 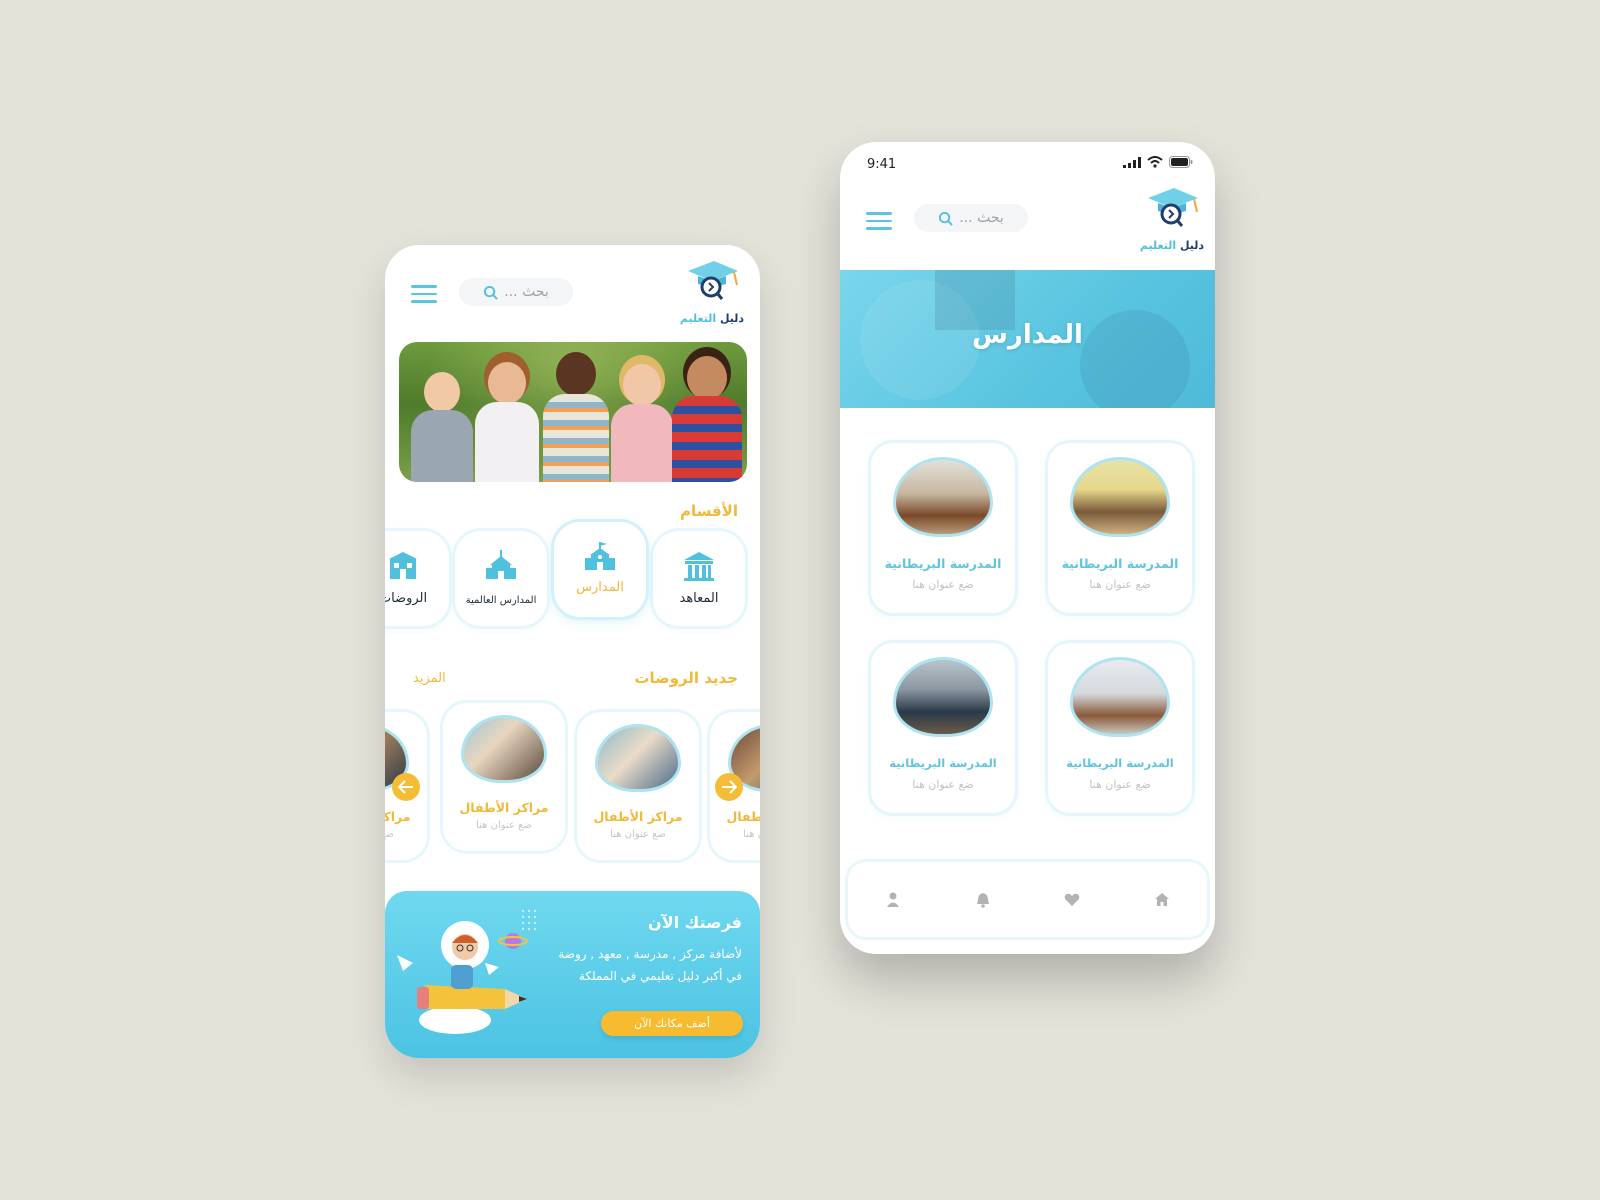 I want to click on category-label: المدارس العالمية, so click(x=501, y=600).